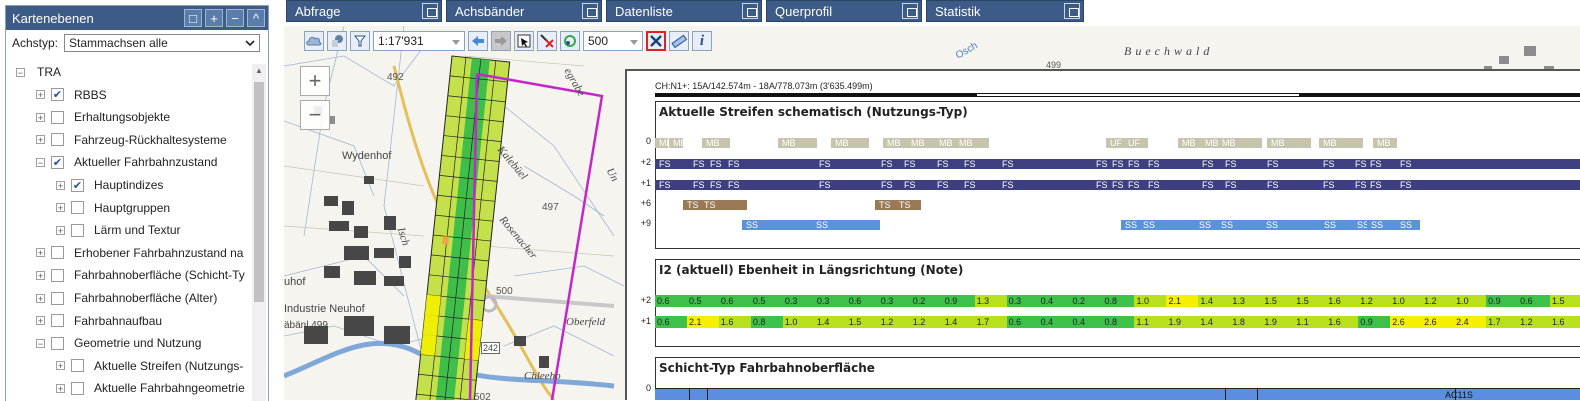 The height and width of the screenshot is (401, 1580). Describe the element at coordinates (162, 43) in the screenshot. I see `achstyp-select: Stammachsen alle` at that location.